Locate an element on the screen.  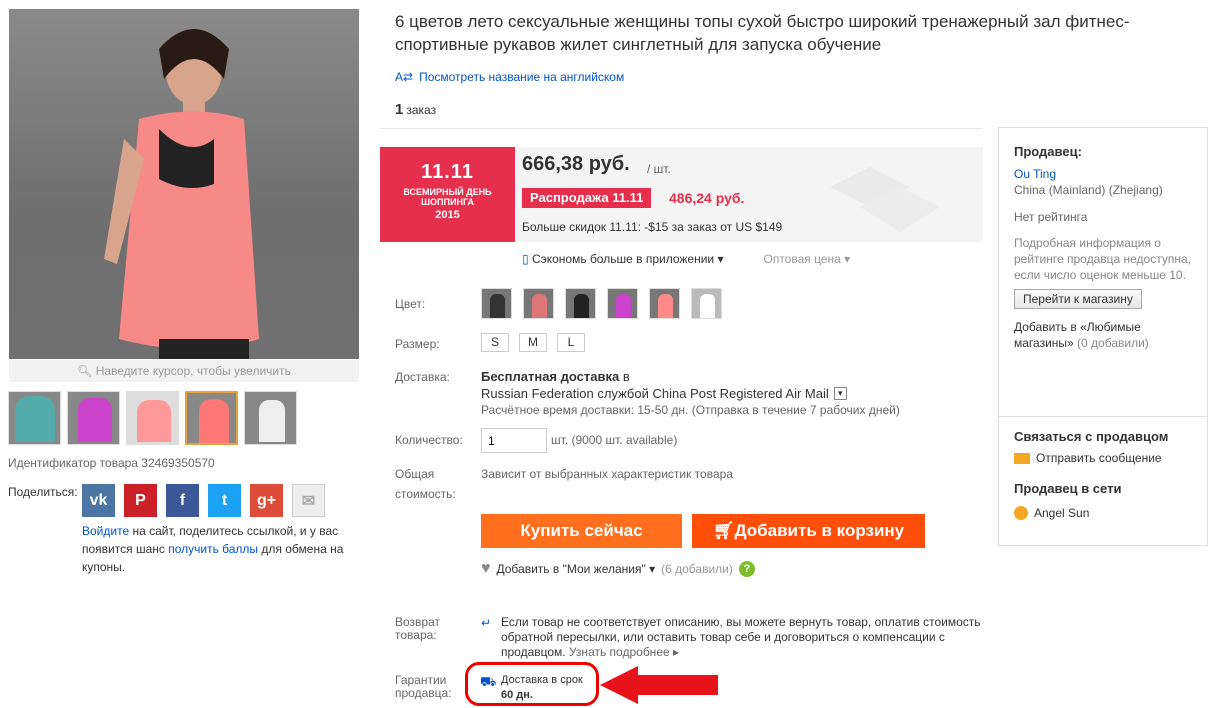
online-status-icon is located at coordinates (1021, 513).